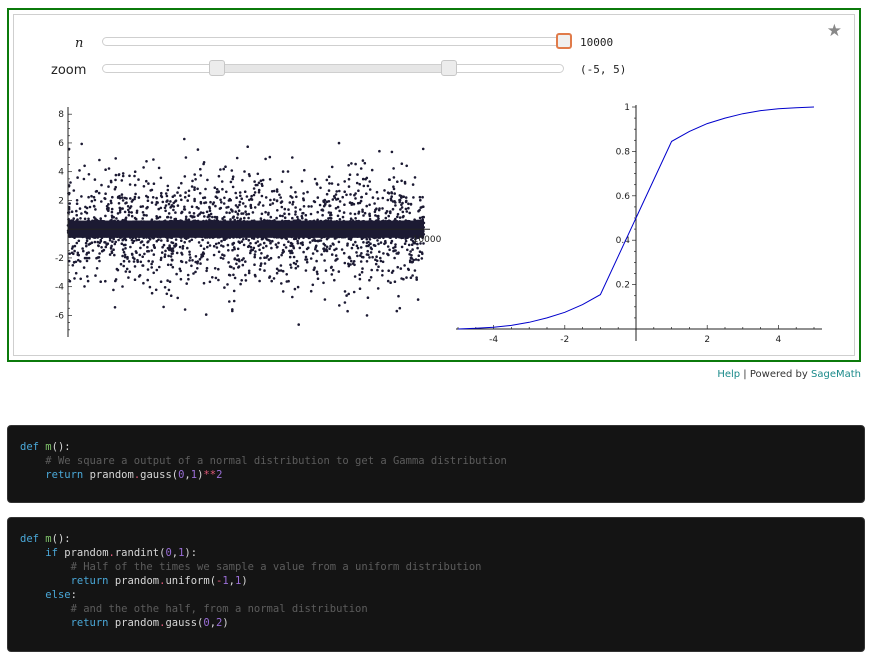 The image size is (871, 657). Describe the element at coordinates (61, 201) in the screenshot. I see `scatter-y-tick-label: 2` at that location.